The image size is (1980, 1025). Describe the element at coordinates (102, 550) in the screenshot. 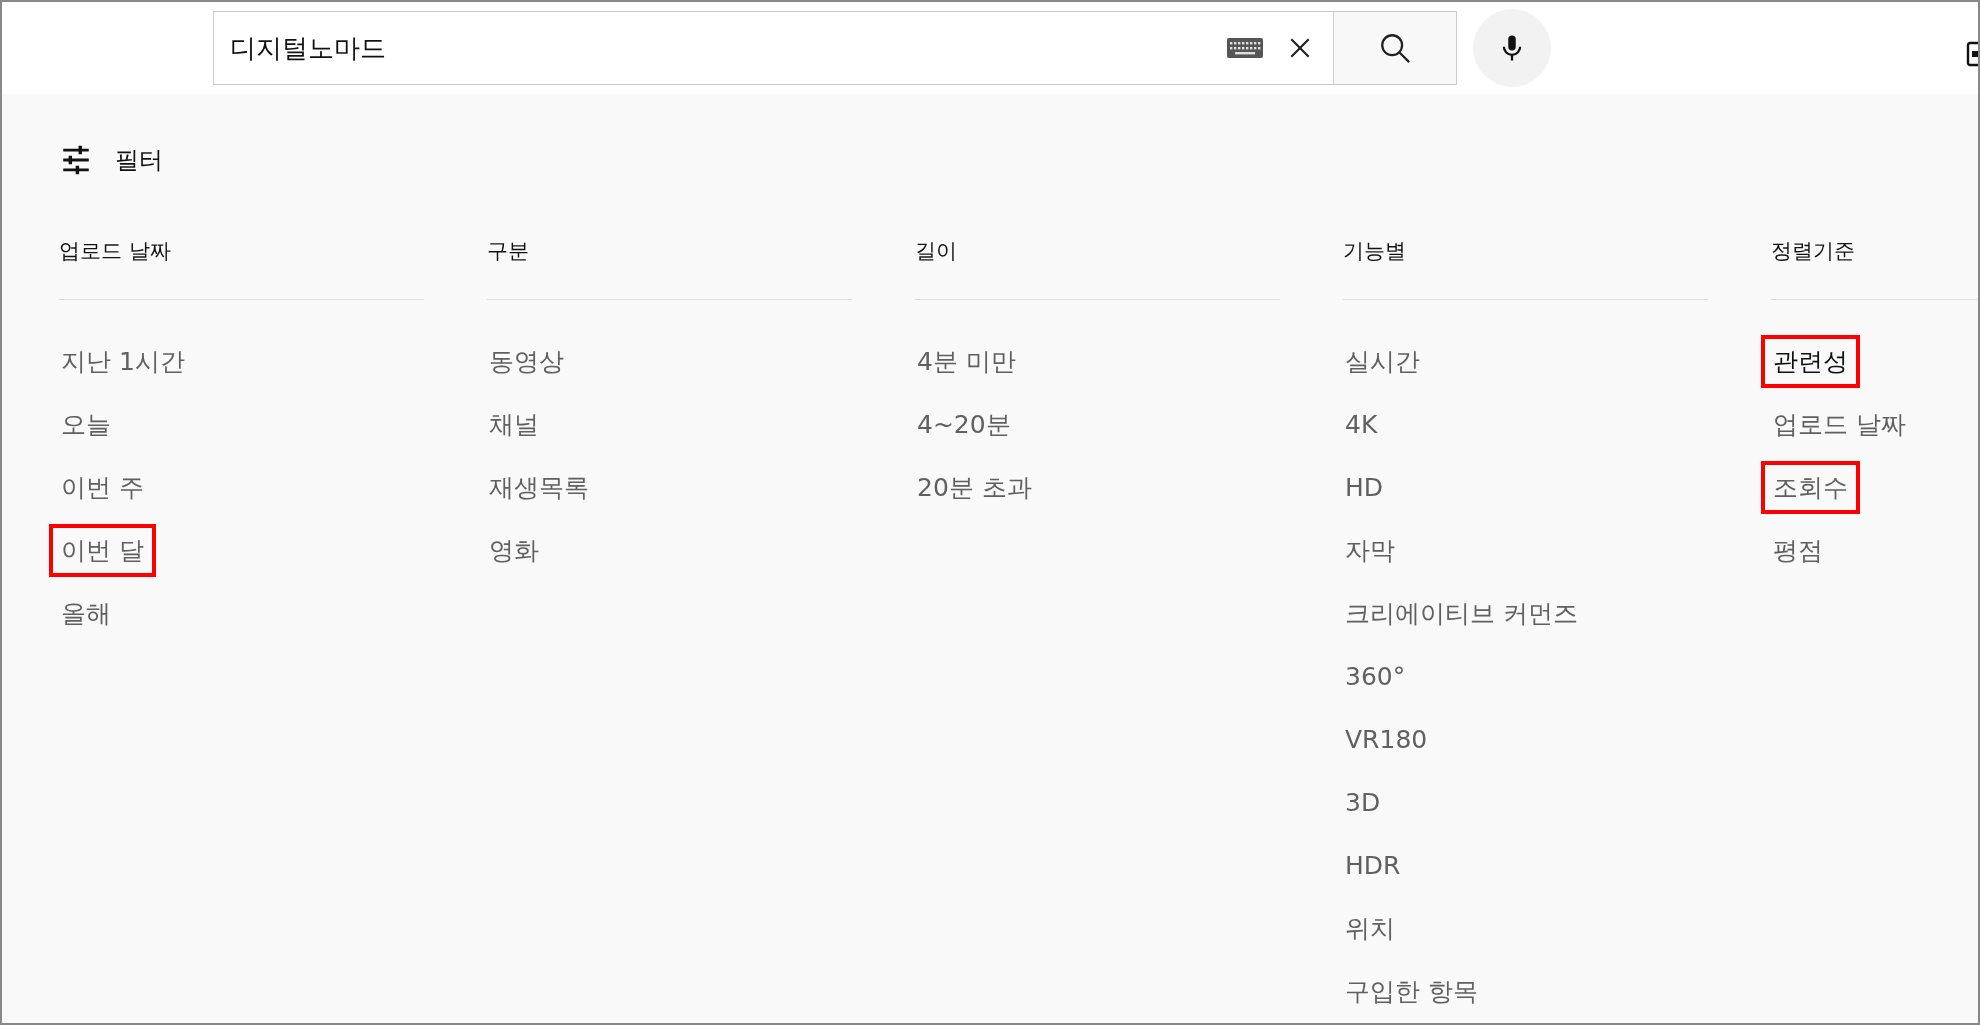

I see `filter-option: 이번 달` at that location.